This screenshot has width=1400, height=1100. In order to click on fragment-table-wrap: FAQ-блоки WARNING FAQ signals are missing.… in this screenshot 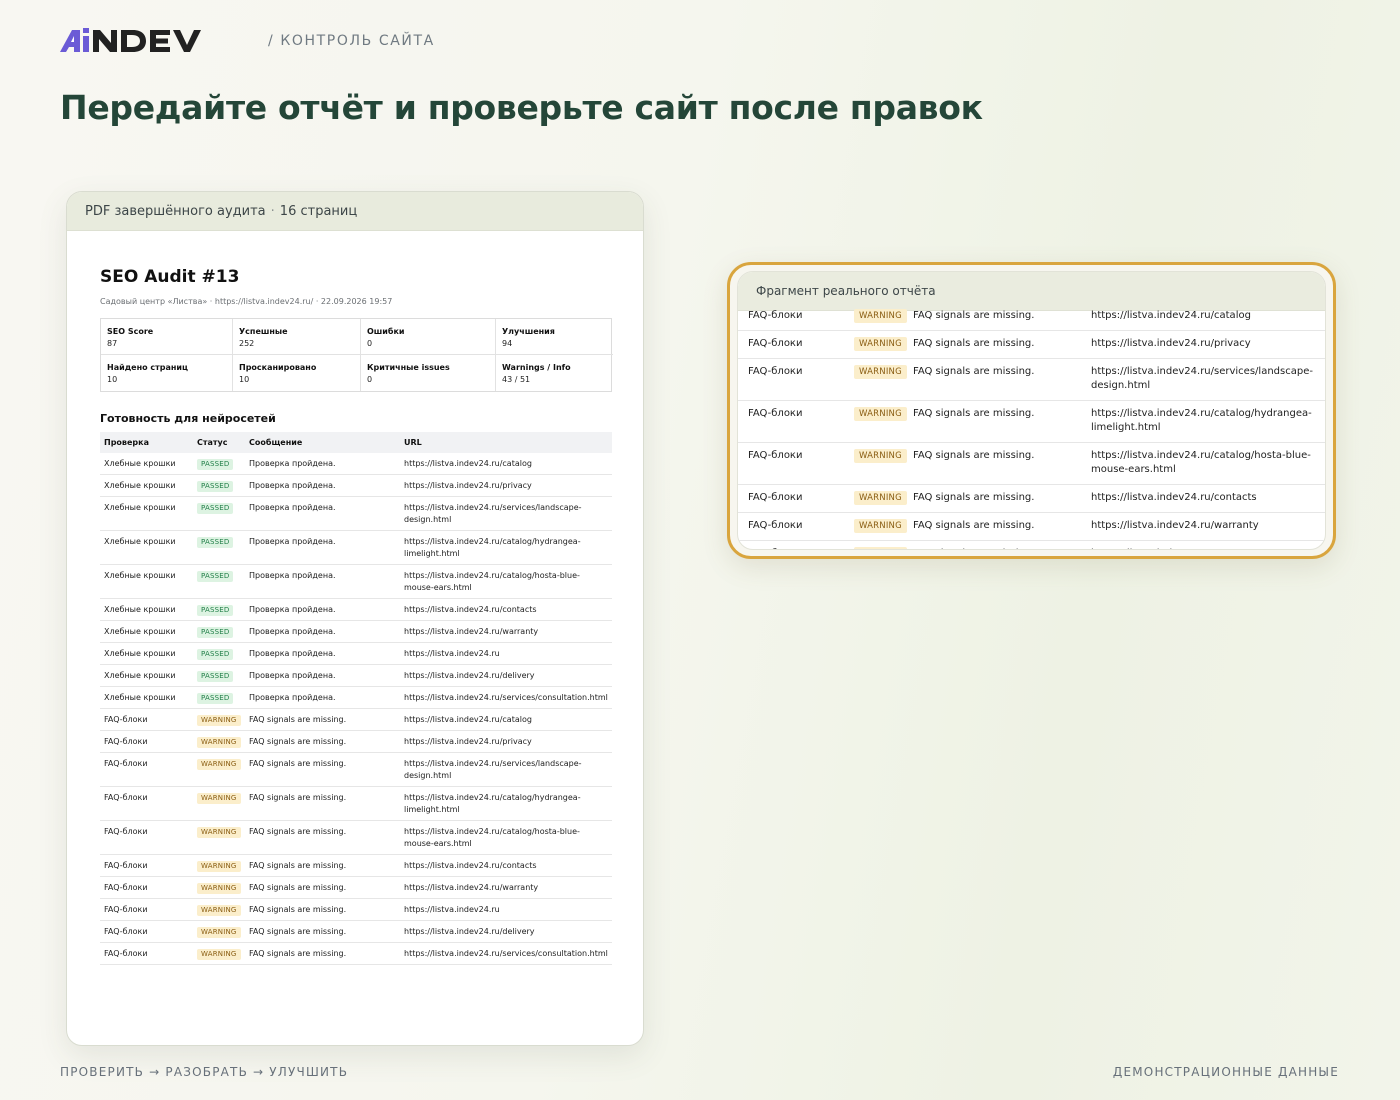, I will do `click(1031, 426)`.